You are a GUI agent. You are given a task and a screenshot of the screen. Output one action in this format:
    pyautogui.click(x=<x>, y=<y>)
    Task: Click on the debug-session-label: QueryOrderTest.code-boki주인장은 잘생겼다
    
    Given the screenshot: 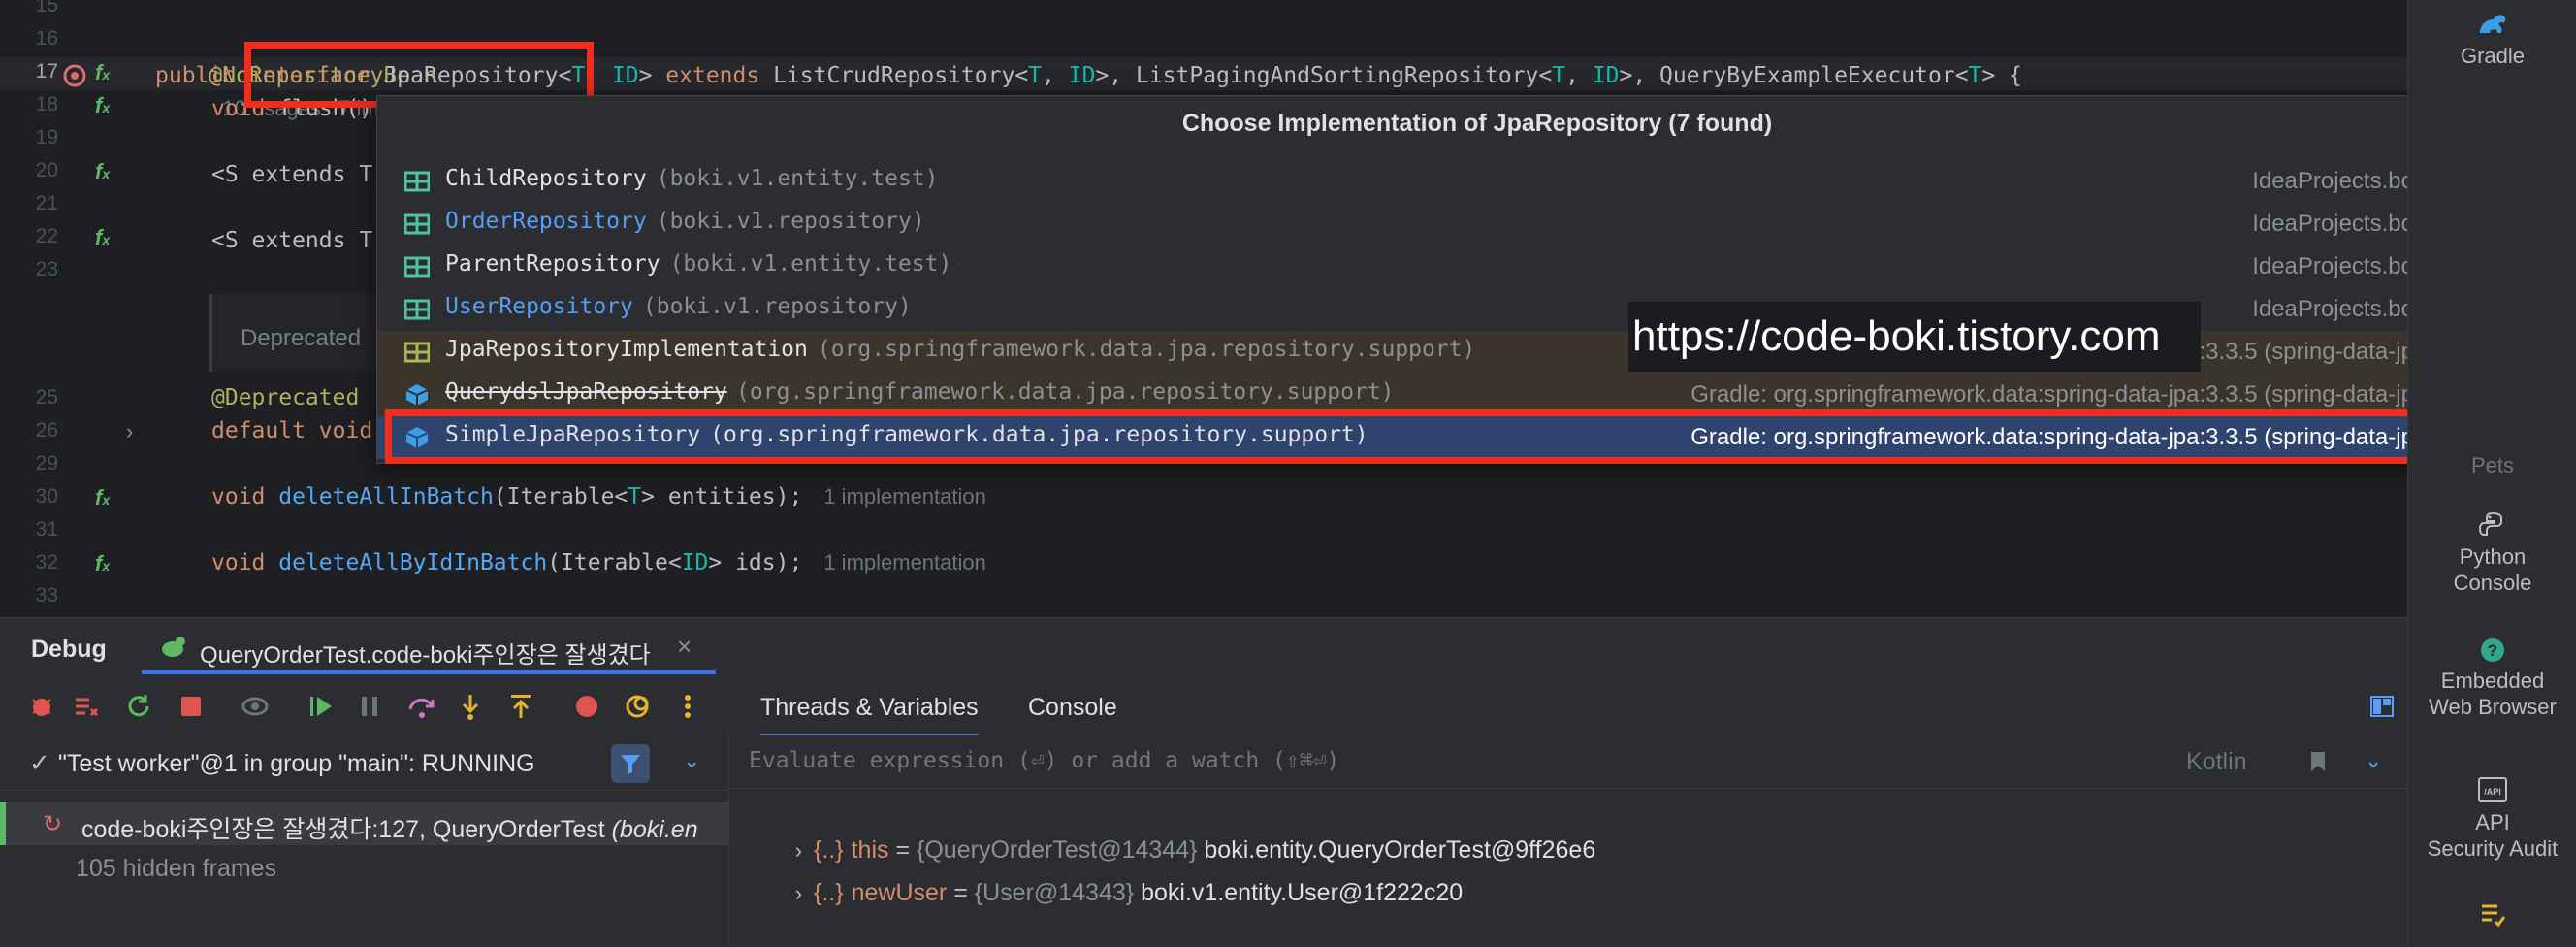 What is the action you would take?
    pyautogui.click(x=425, y=655)
    